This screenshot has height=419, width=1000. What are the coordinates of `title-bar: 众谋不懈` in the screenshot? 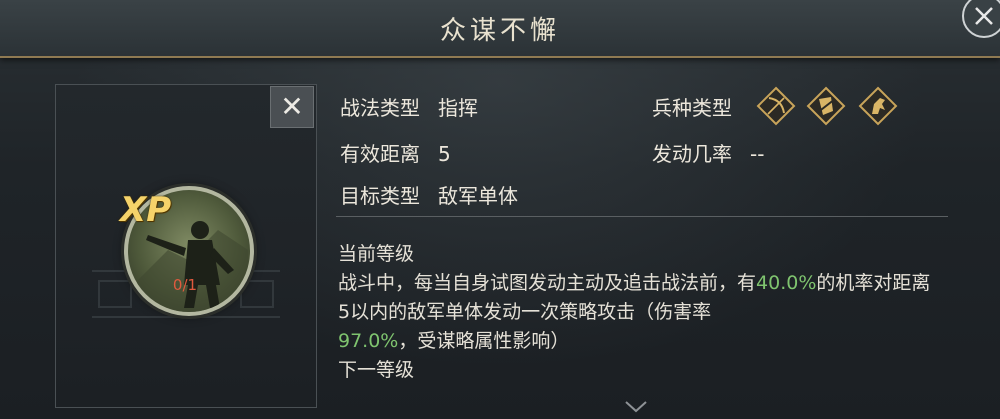 It's located at (500, 29).